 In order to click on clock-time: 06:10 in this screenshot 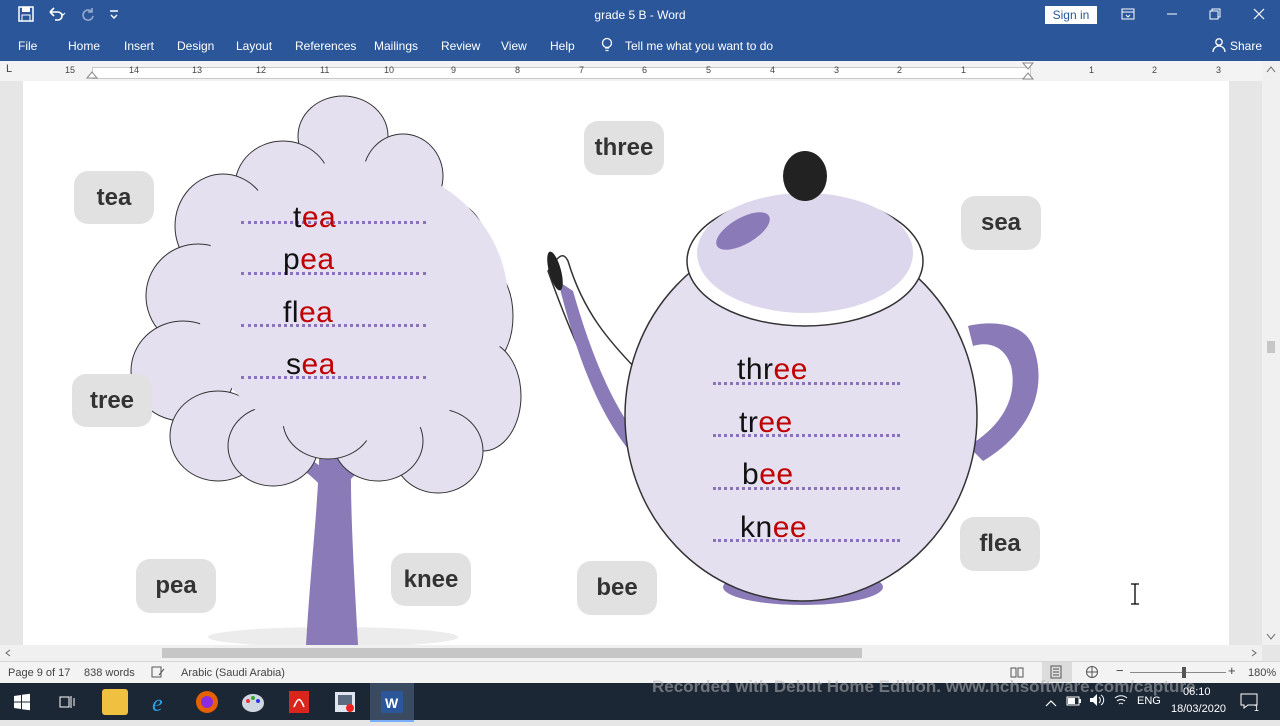, I will do `click(1197, 692)`.